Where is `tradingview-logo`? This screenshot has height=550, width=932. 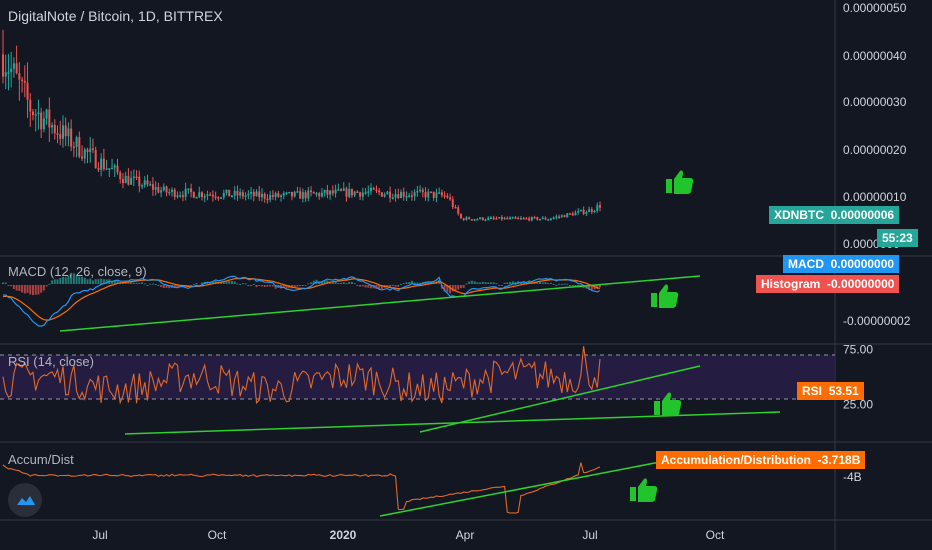 tradingview-logo is located at coordinates (25, 500).